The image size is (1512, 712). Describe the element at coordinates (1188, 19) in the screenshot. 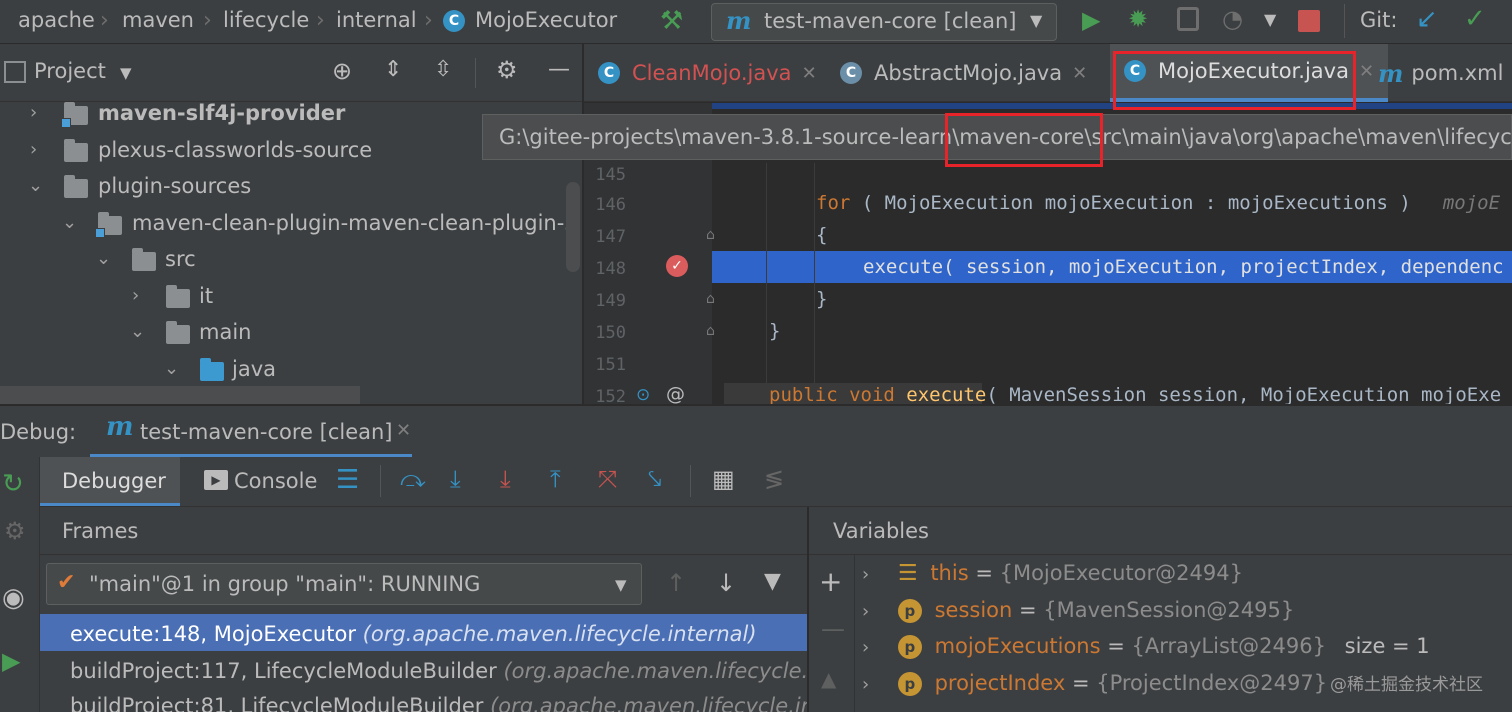

I see `coverage-icon` at that location.